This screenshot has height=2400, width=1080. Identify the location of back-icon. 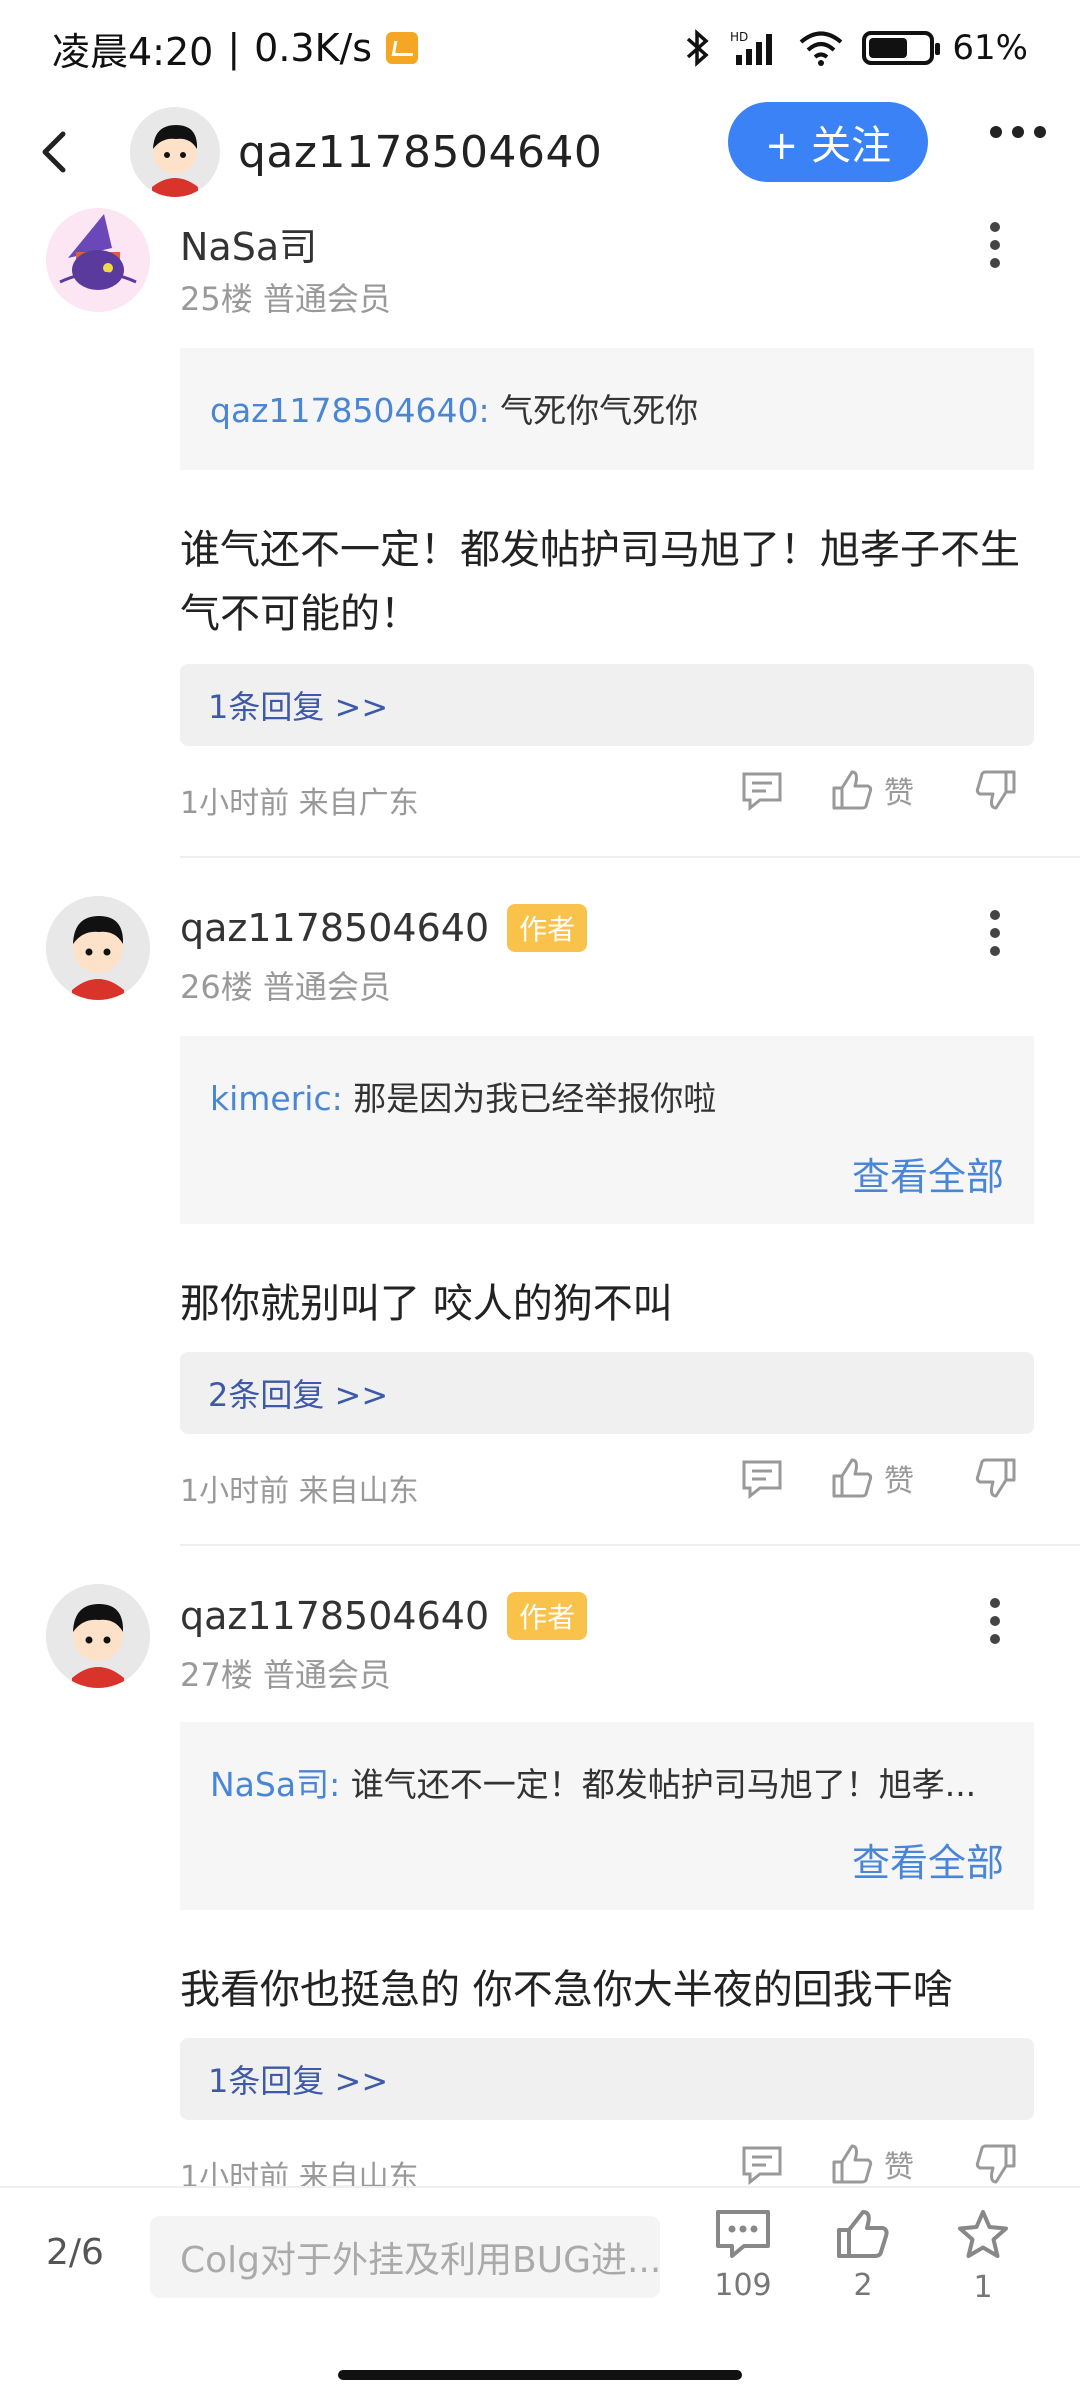
(54, 152).